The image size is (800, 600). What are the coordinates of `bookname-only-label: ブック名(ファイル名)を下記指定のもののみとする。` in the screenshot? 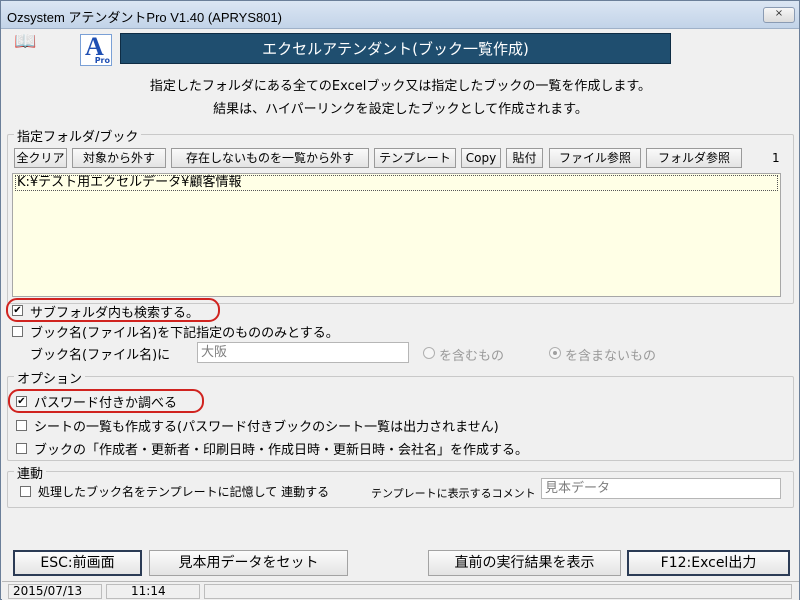 It's located at (184, 333).